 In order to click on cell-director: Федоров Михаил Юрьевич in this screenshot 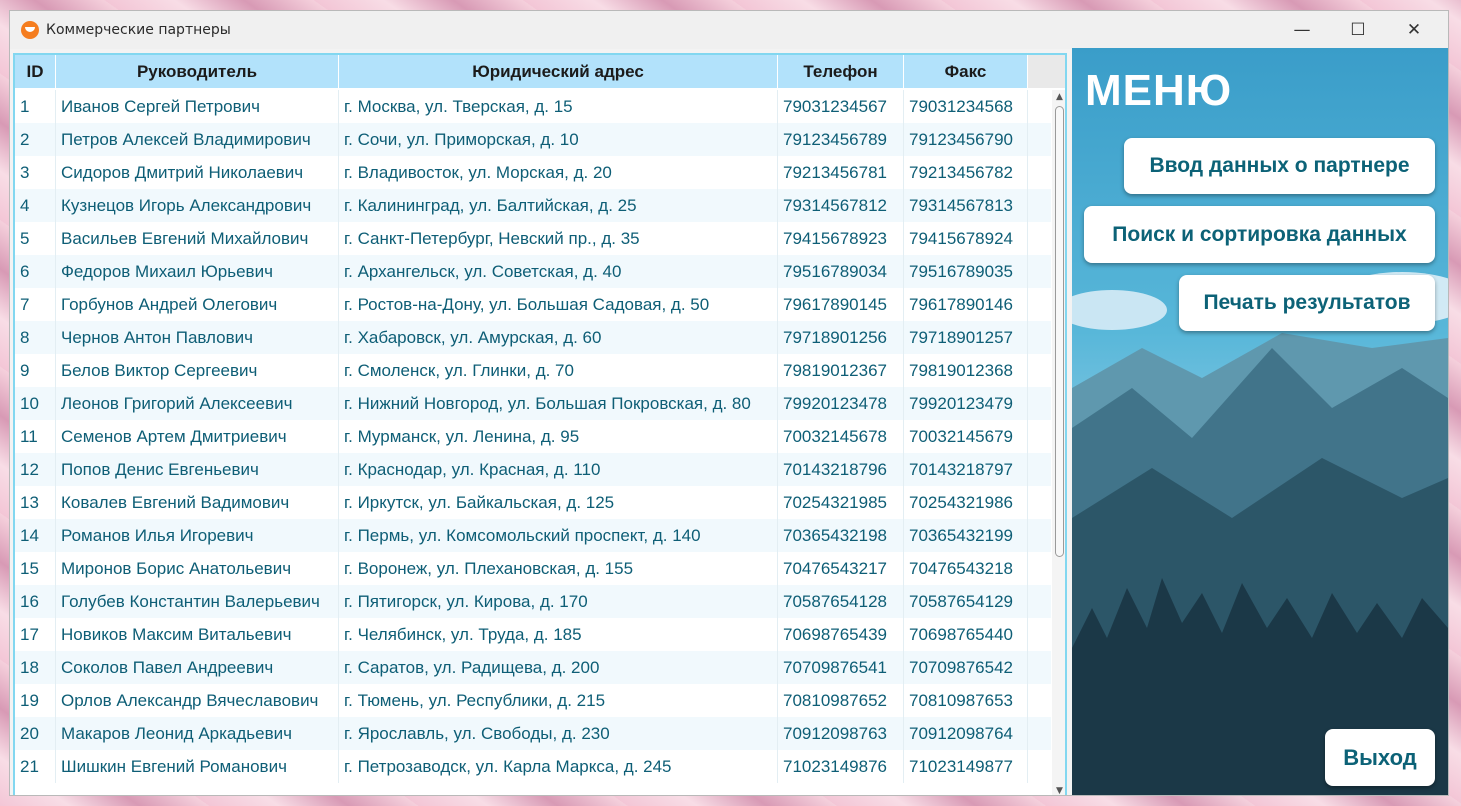, I will do `click(197, 271)`.